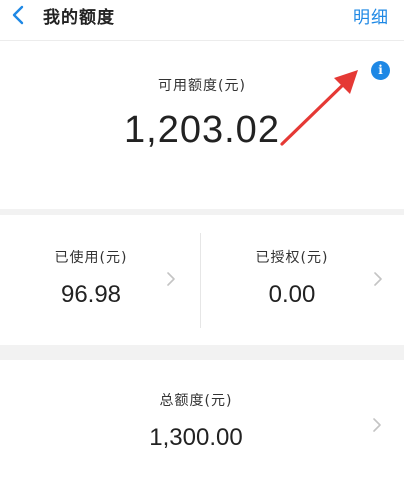 This screenshot has height=478, width=404. I want to click on chevron-left-icon, so click(19, 15).